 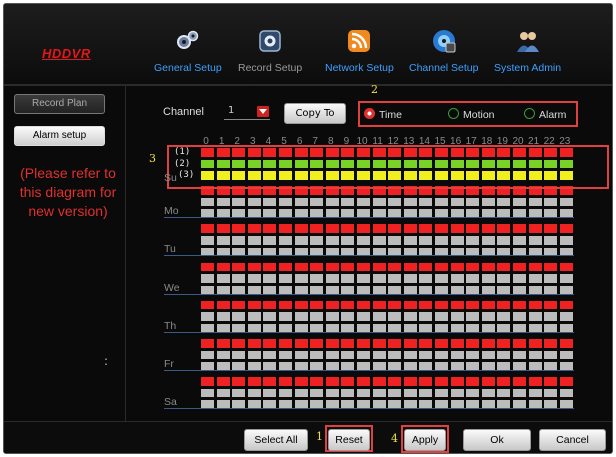 What do you see at coordinates (425, 440) in the screenshot?
I see `apply-button: Apply` at bounding box center [425, 440].